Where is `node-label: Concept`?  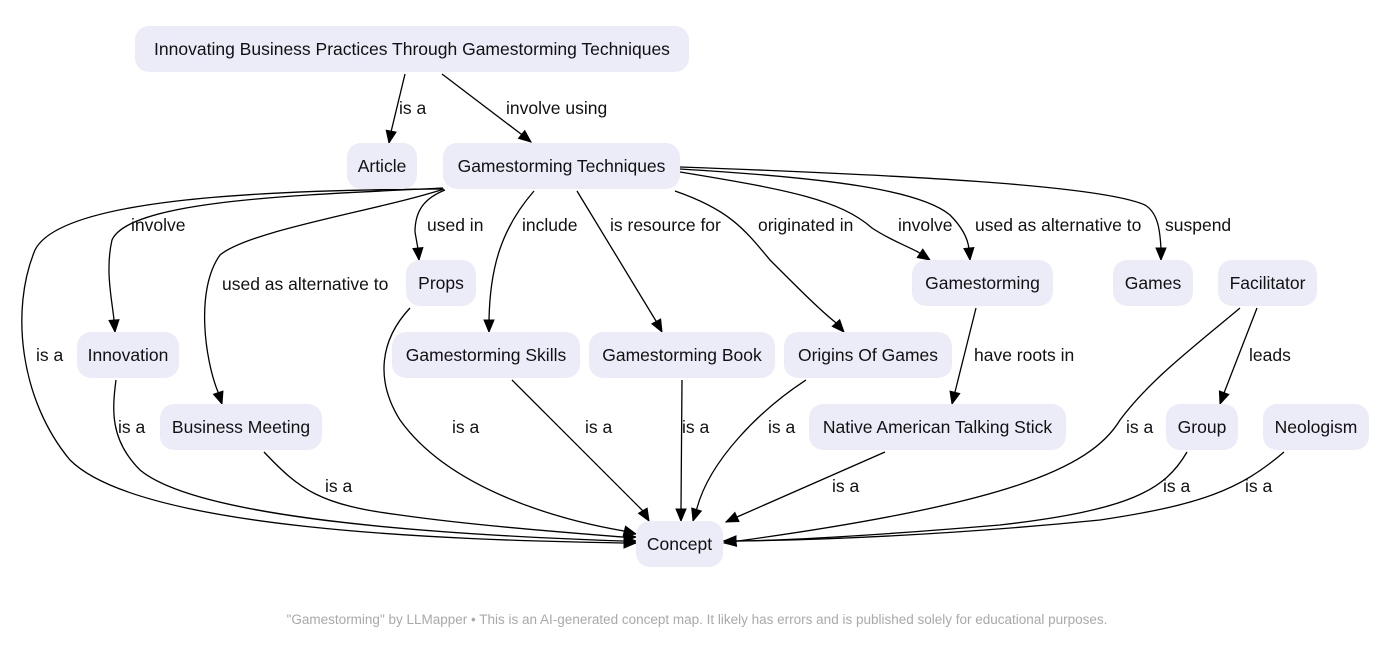
node-label: Concept is located at coordinates (679, 544).